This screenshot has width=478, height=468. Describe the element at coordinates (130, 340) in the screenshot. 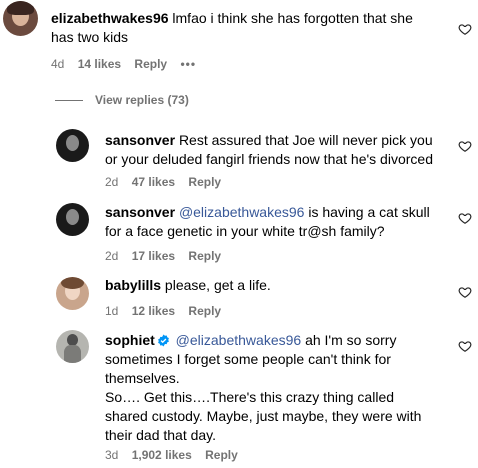

I see `username: sophiet` at that location.